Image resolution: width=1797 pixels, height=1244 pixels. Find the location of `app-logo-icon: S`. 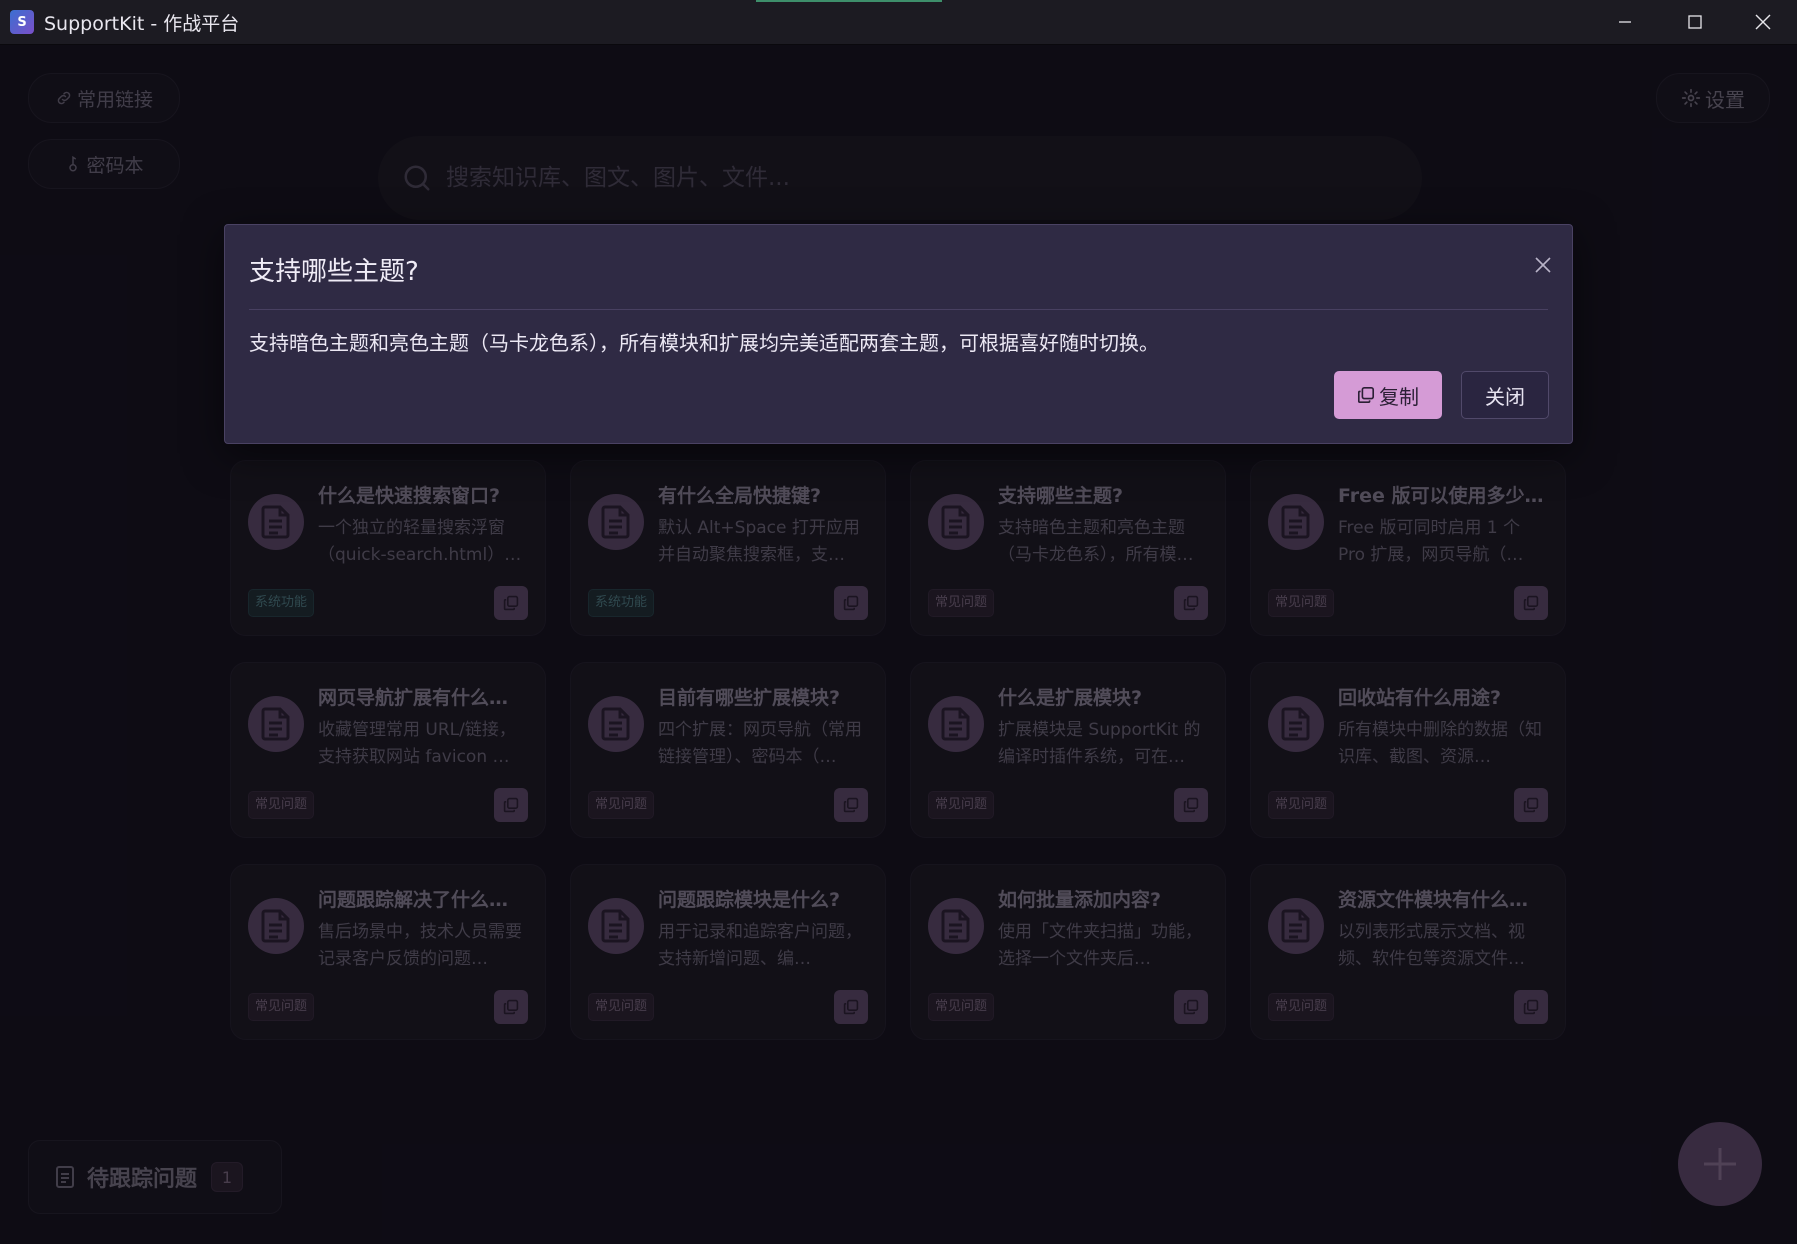

app-logo-icon: S is located at coordinates (22, 22).